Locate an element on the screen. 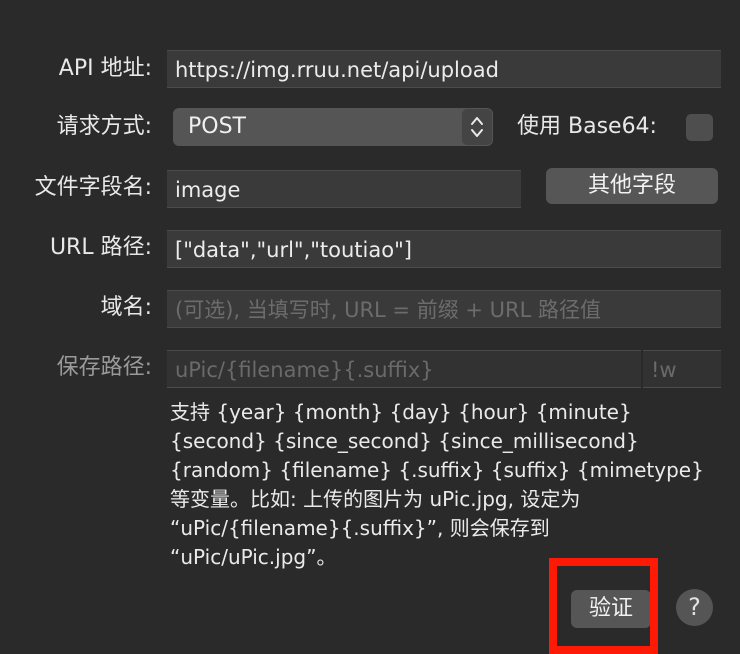 Image resolution: width=740 pixels, height=654 pixels. file-field-name-input: image is located at coordinates (344, 189).